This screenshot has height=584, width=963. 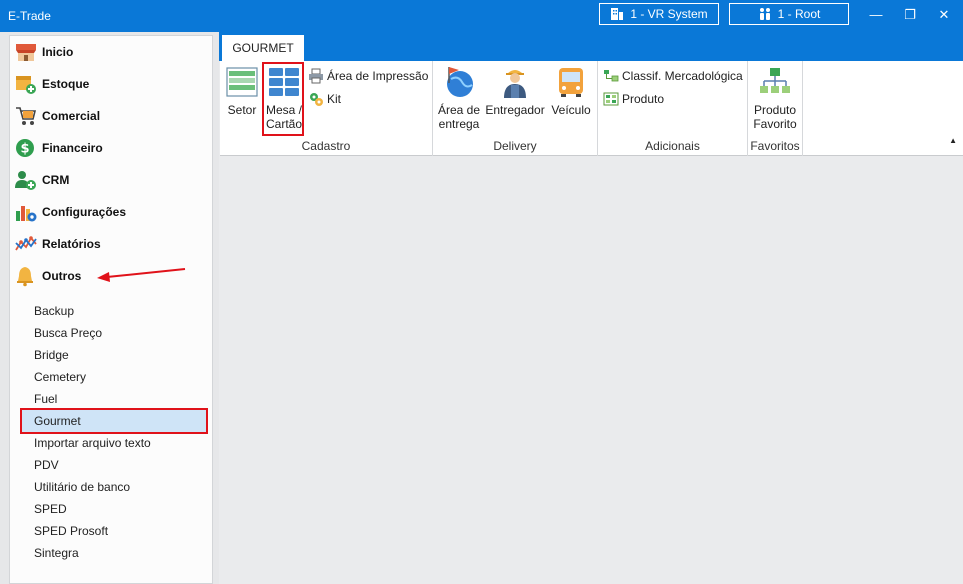 What do you see at coordinates (29, 16) in the screenshot?
I see `window-title: E-Trade` at bounding box center [29, 16].